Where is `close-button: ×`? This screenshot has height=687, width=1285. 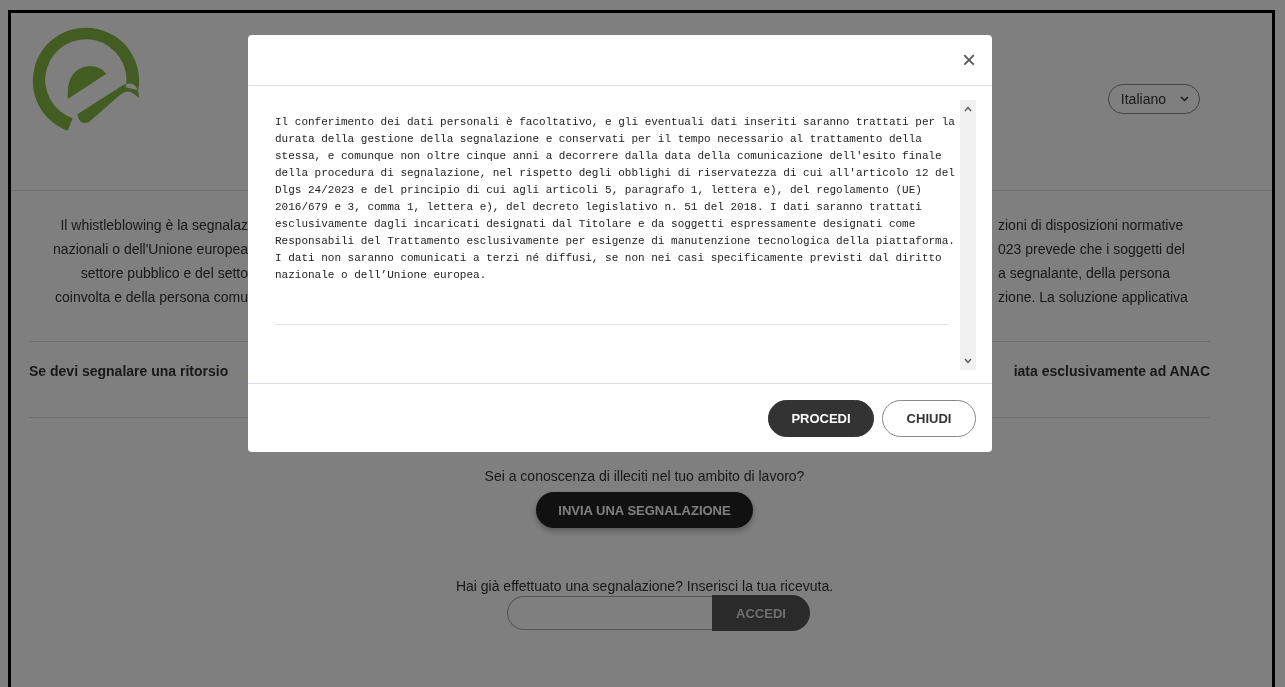
close-button: × is located at coordinates (969, 60).